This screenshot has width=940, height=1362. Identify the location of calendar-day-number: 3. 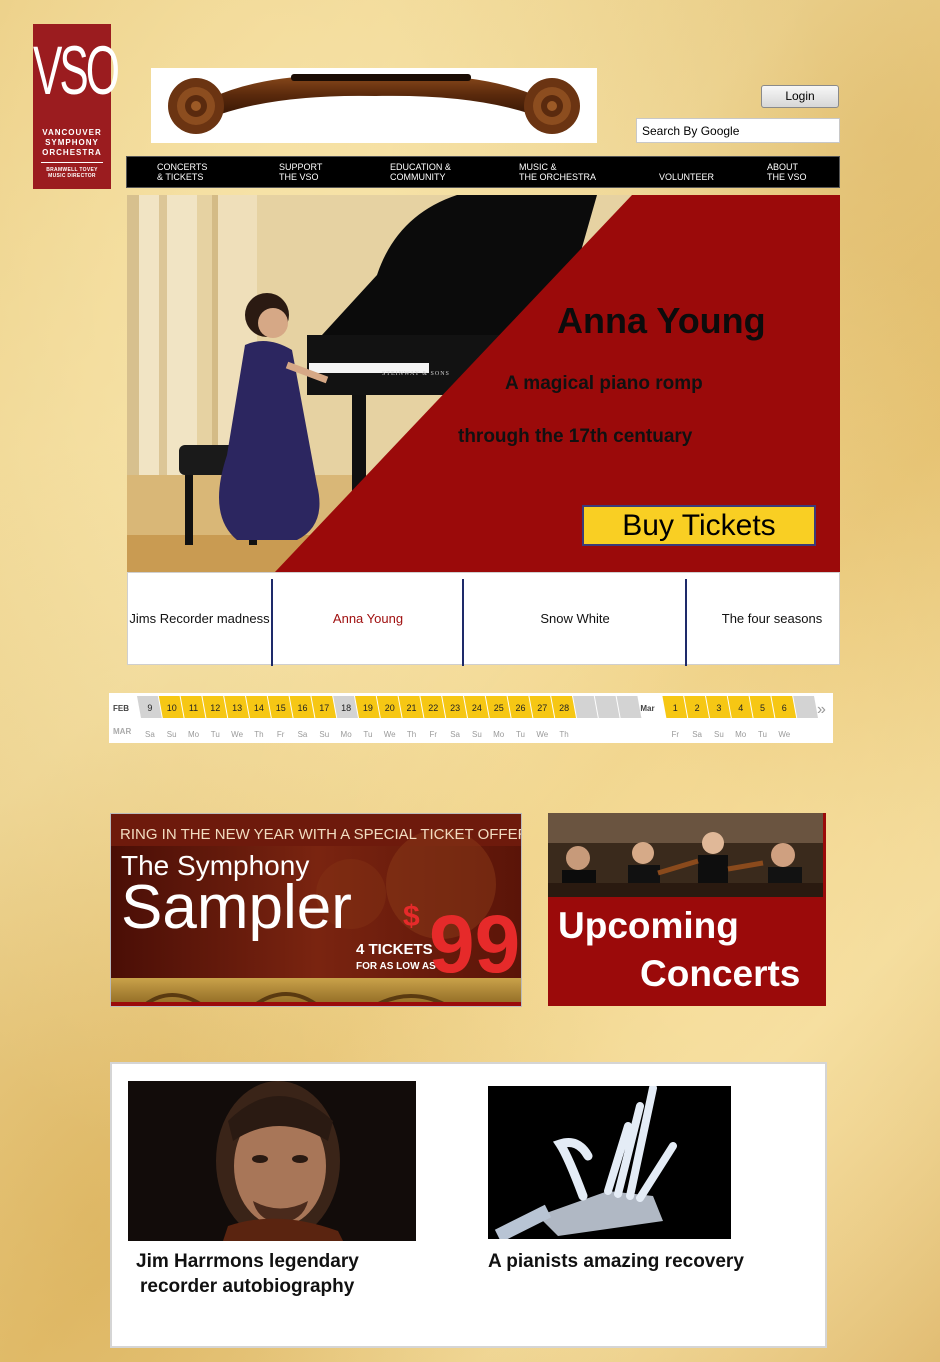
(718, 708).